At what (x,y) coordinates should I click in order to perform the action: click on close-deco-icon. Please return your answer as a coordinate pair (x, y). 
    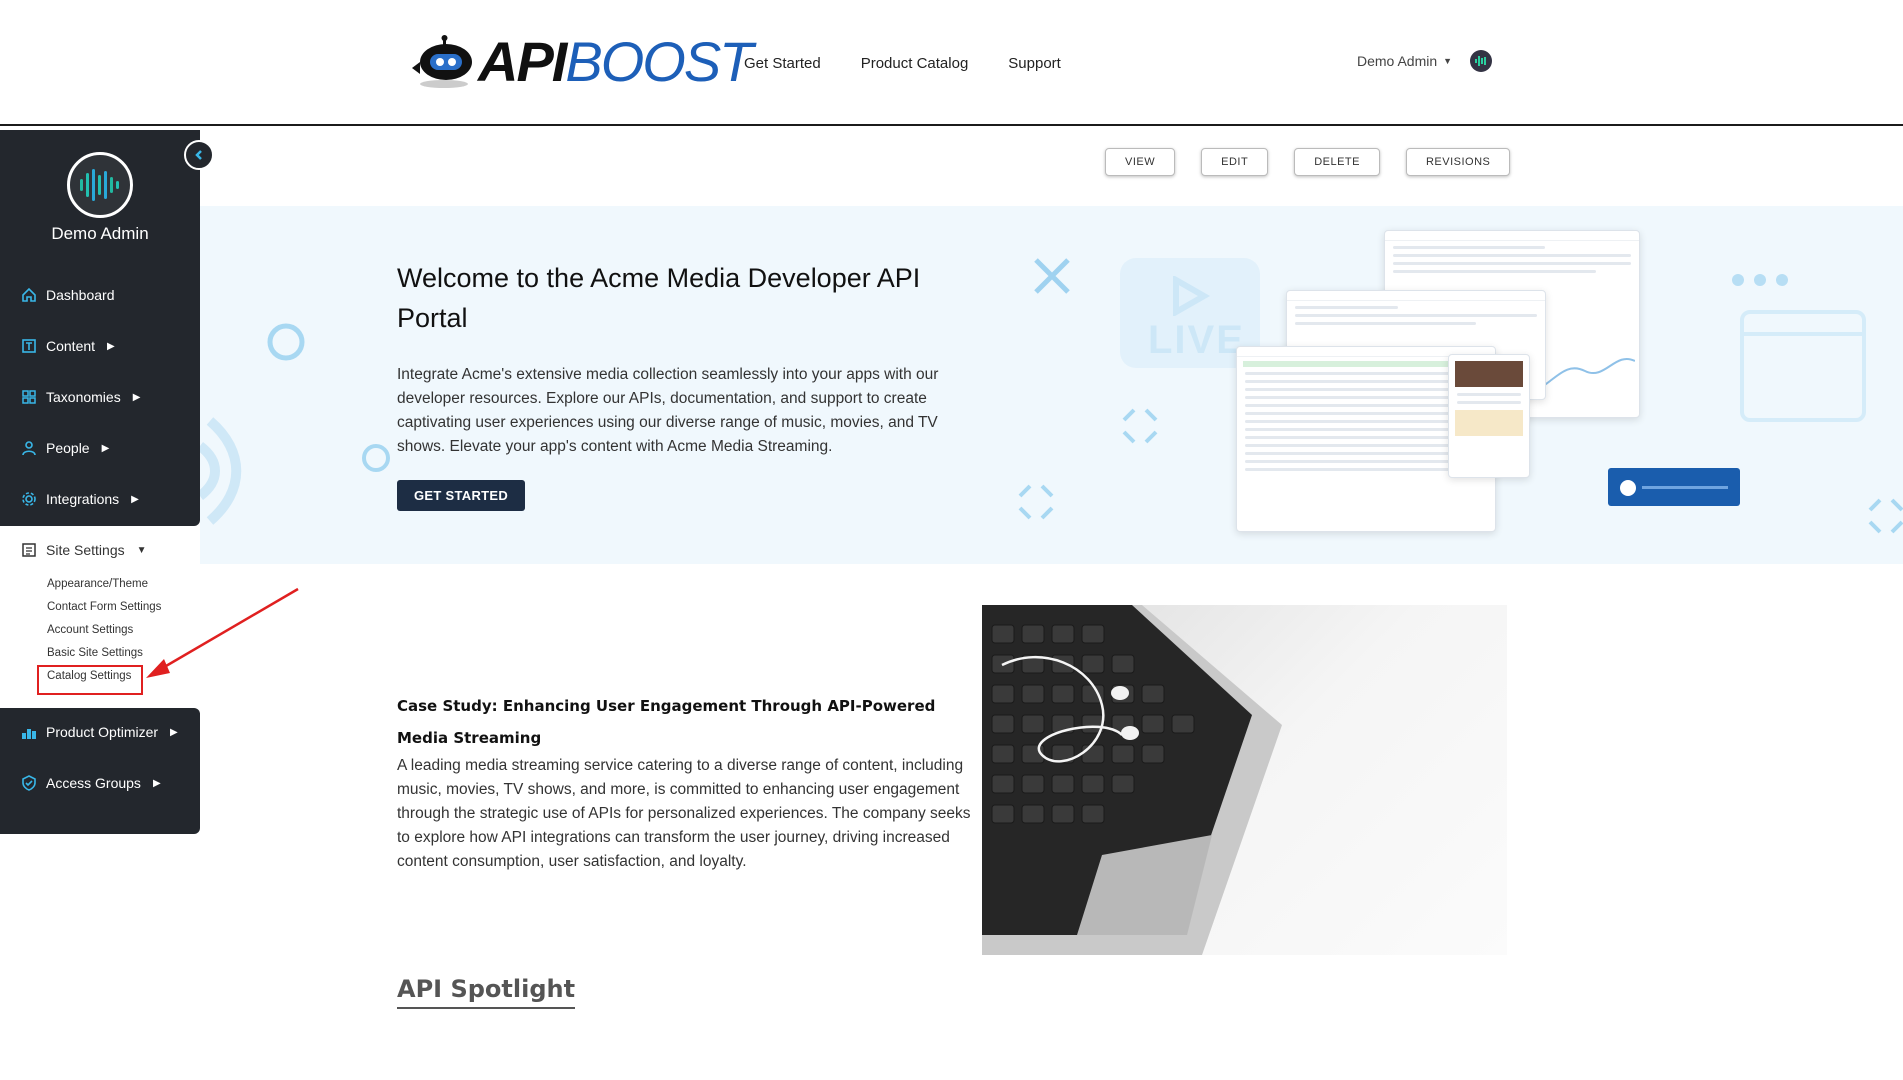
    Looking at the image, I should click on (1052, 276).